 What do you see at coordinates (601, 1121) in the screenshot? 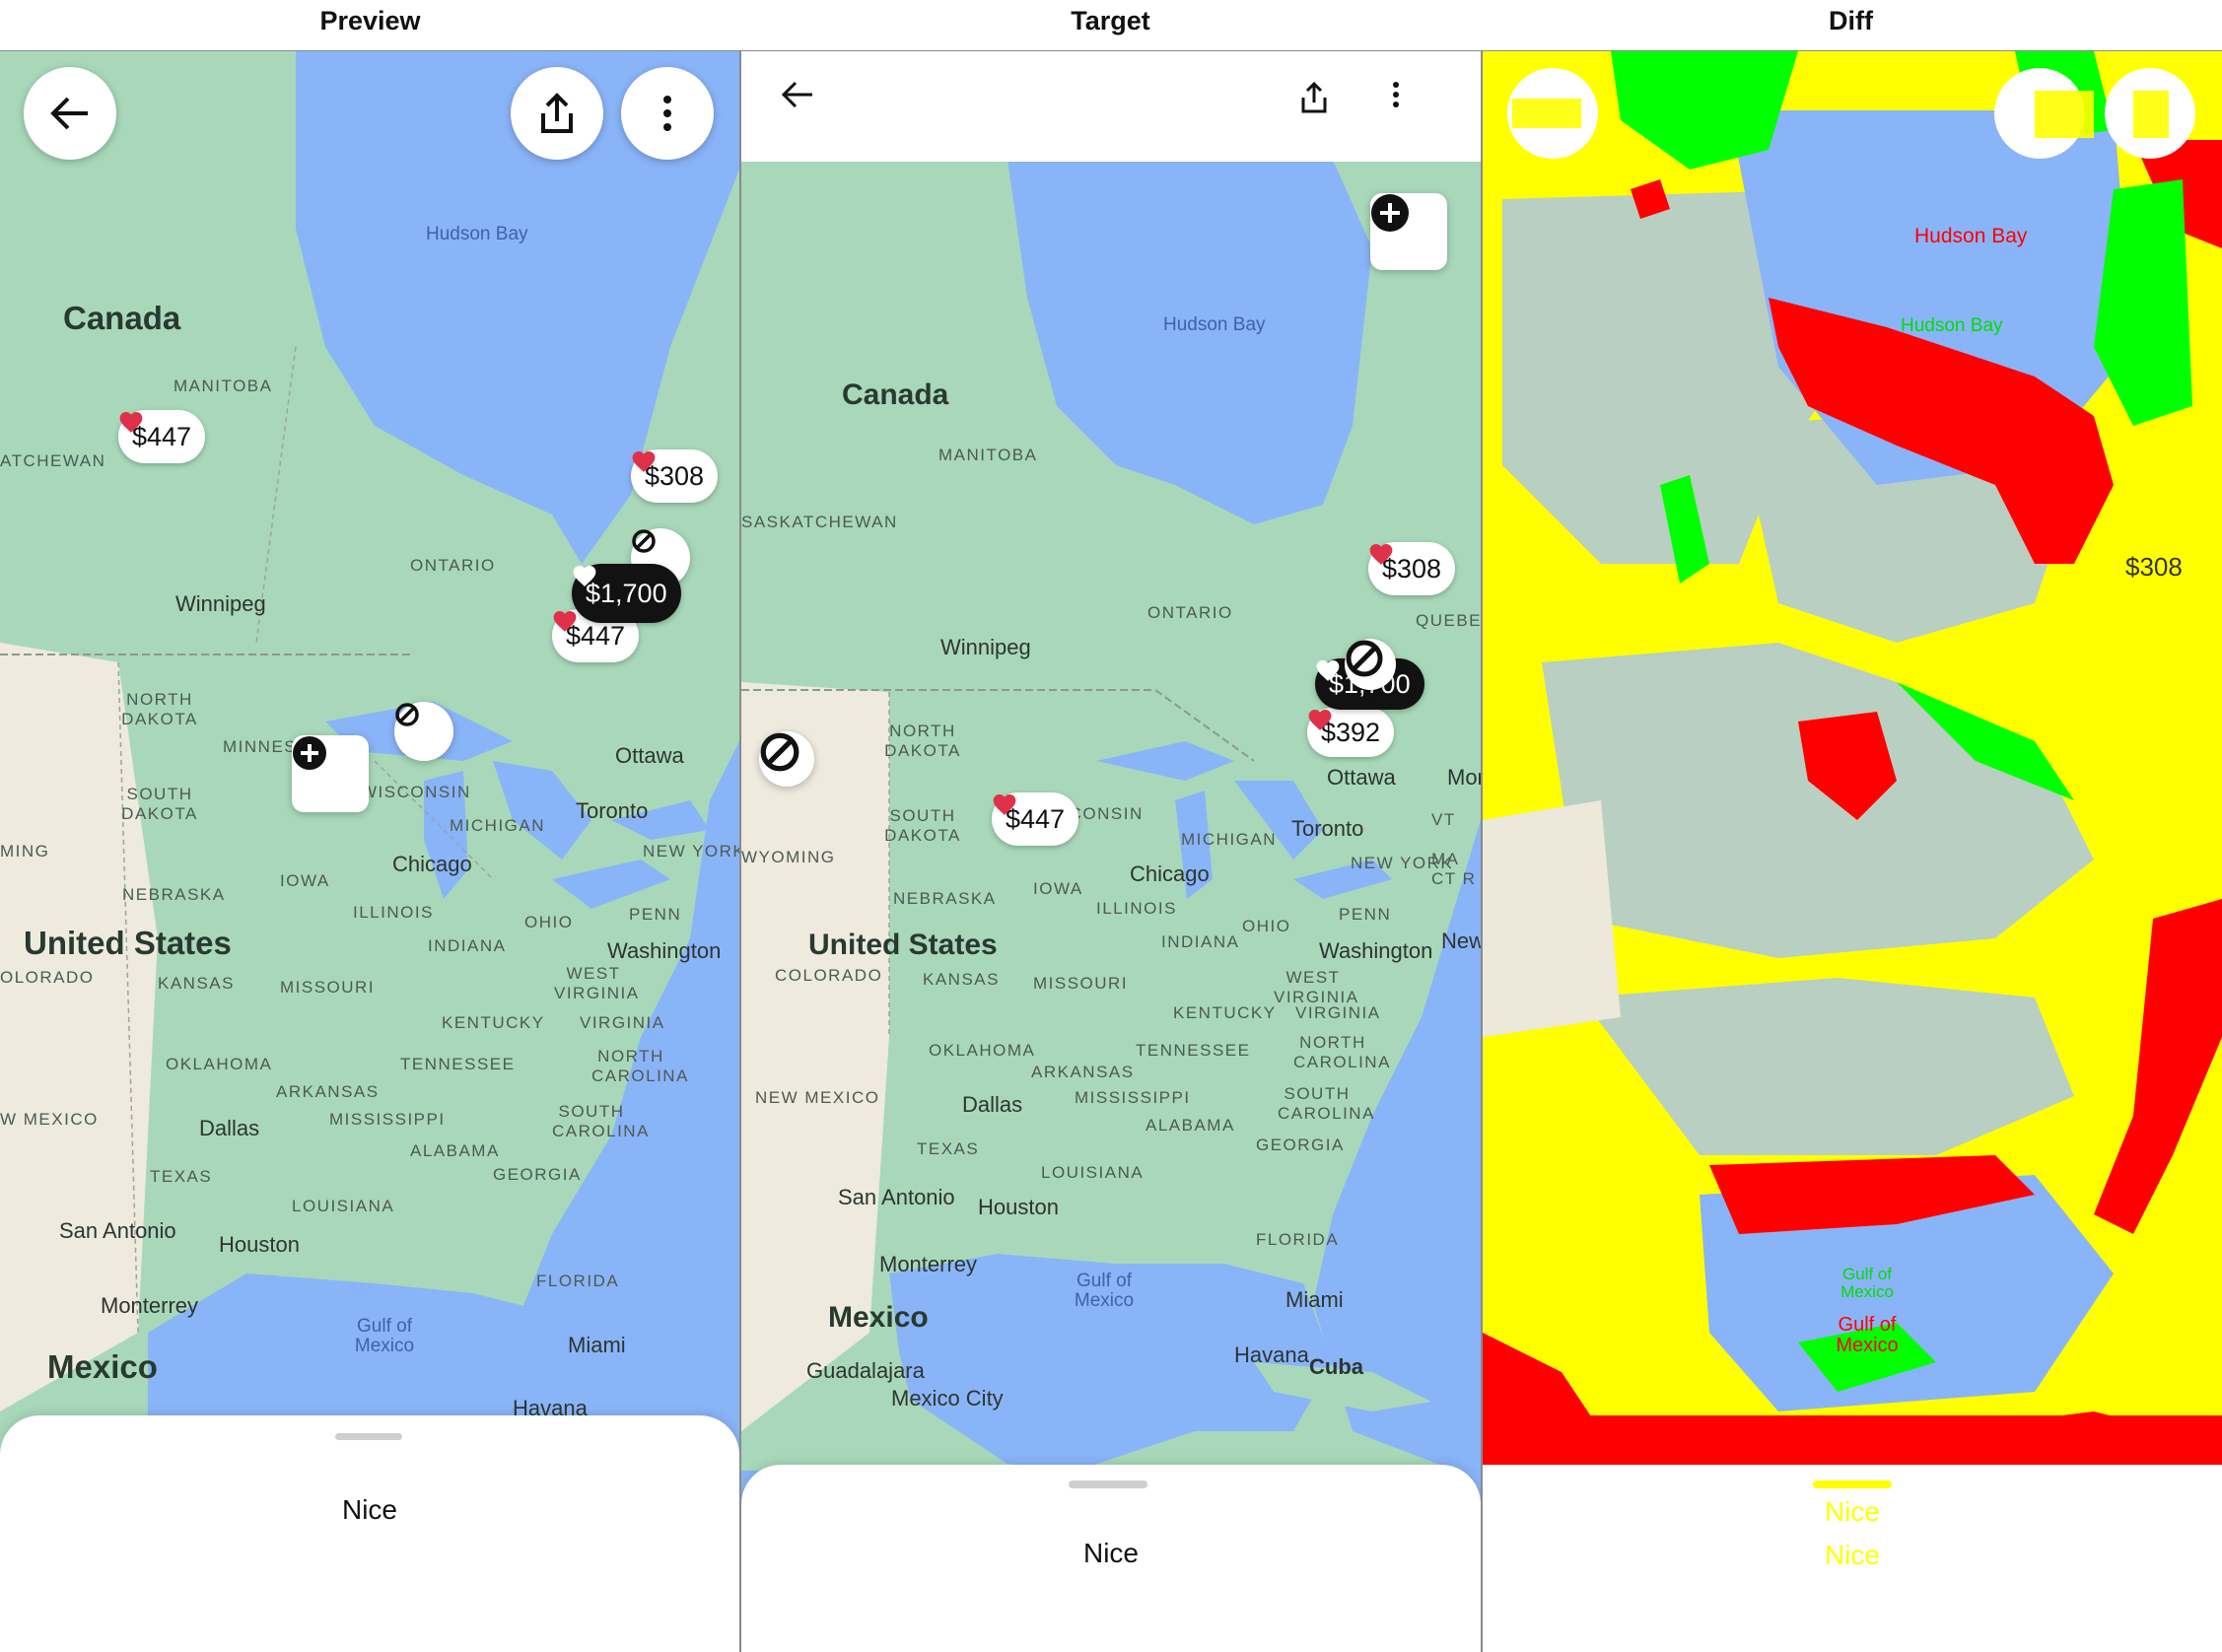
I see `label-south-carolina: SOUTH CAROLINA` at bounding box center [601, 1121].